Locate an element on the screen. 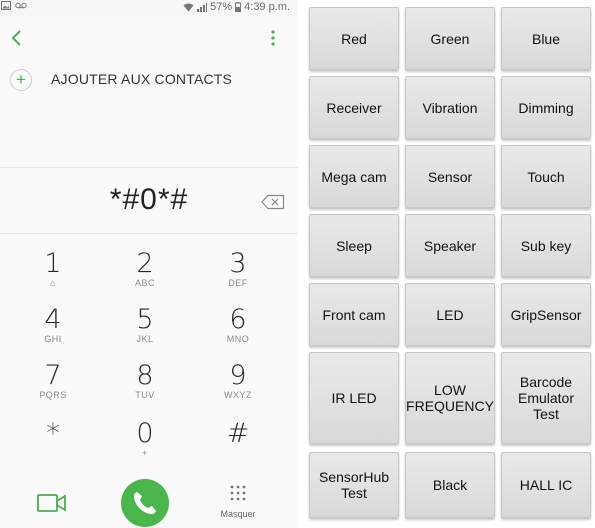 The width and height of the screenshot is (595, 528). test-button-10: Speaker is located at coordinates (450, 245).